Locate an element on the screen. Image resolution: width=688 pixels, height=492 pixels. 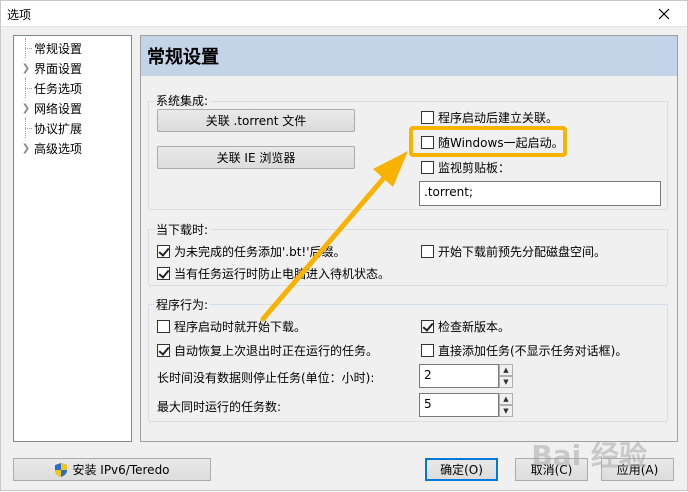
group-label: 当下载时: is located at coordinates (182, 229).